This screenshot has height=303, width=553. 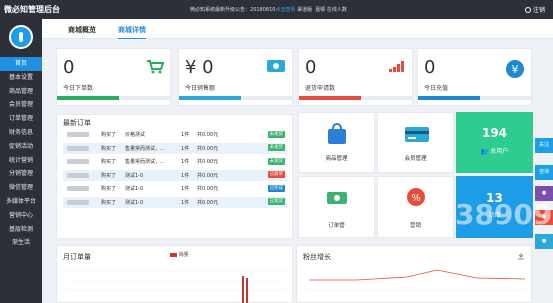 I want to click on chart-plot, so click(x=176, y=286).